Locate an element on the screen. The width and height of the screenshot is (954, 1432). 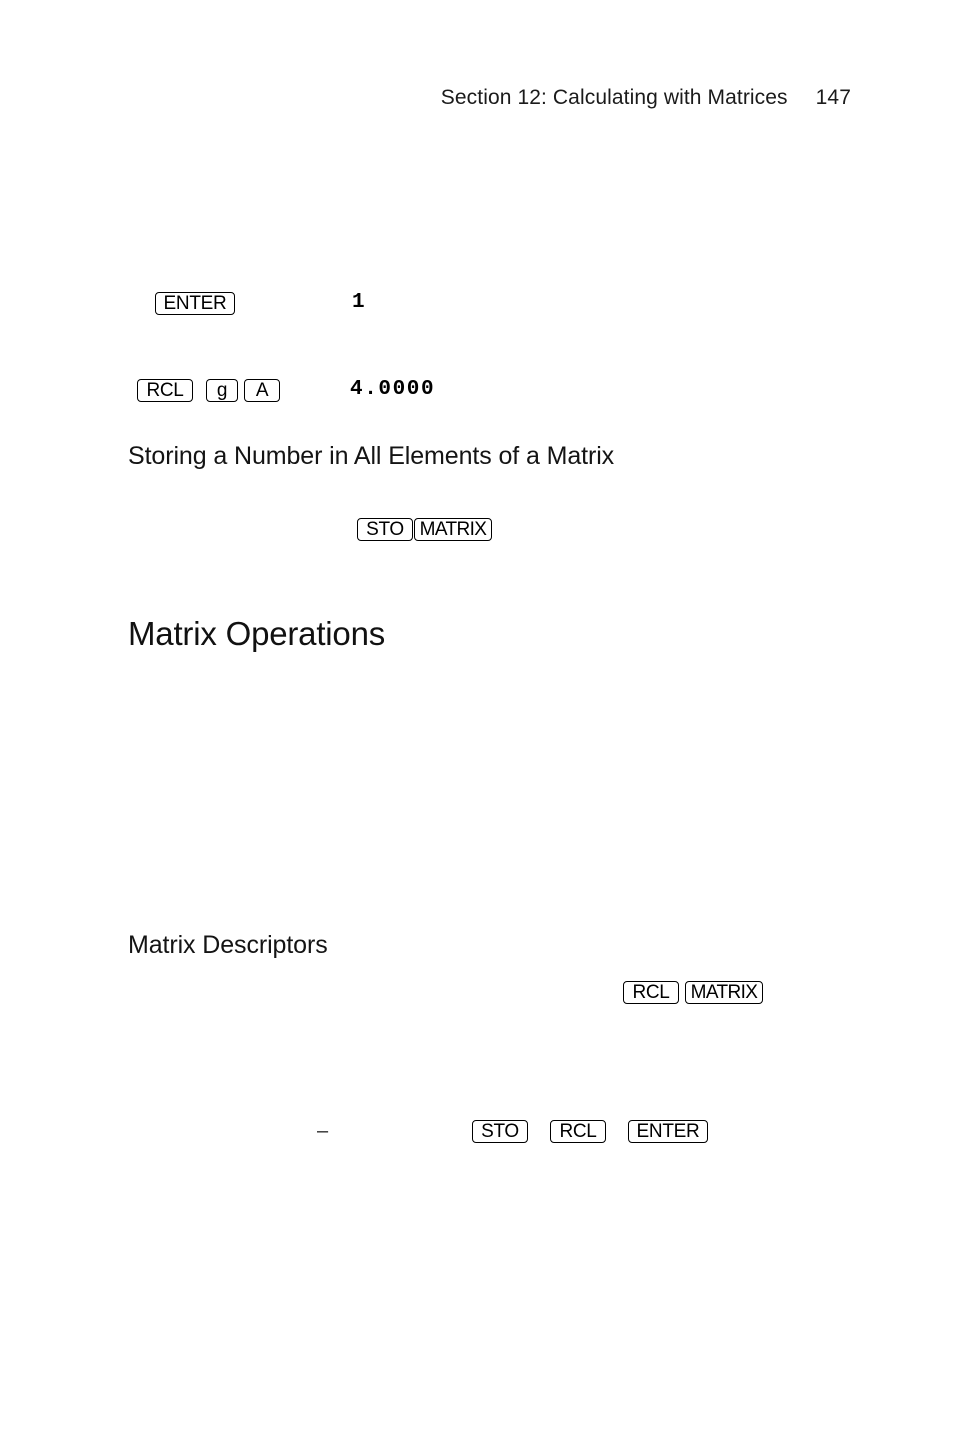
dash-mark: – is located at coordinates (323, 1131).